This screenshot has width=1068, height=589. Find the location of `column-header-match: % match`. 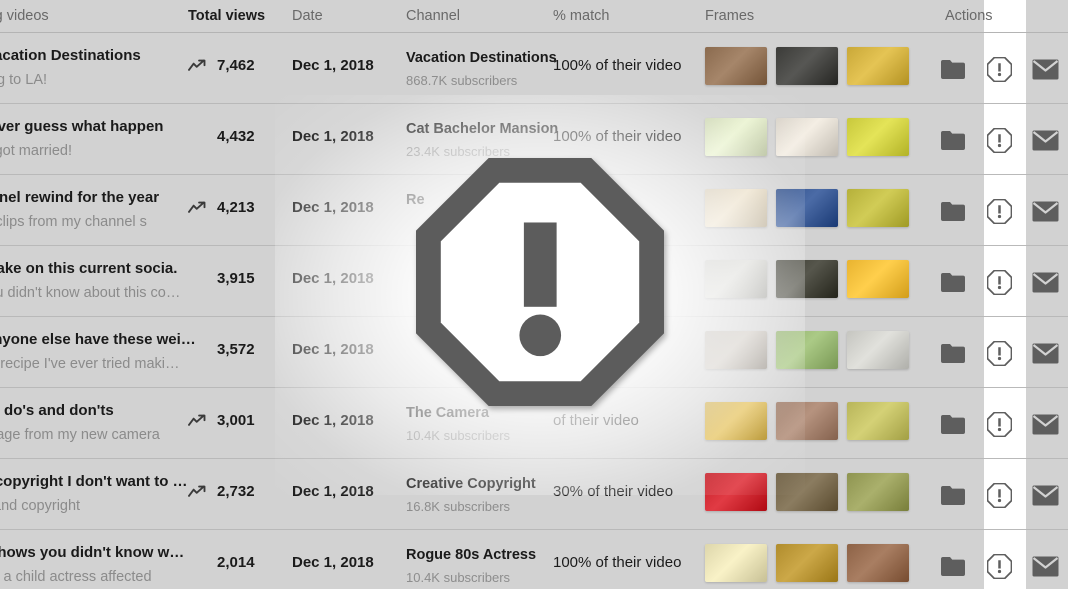

column-header-match: % match is located at coordinates (581, 16).